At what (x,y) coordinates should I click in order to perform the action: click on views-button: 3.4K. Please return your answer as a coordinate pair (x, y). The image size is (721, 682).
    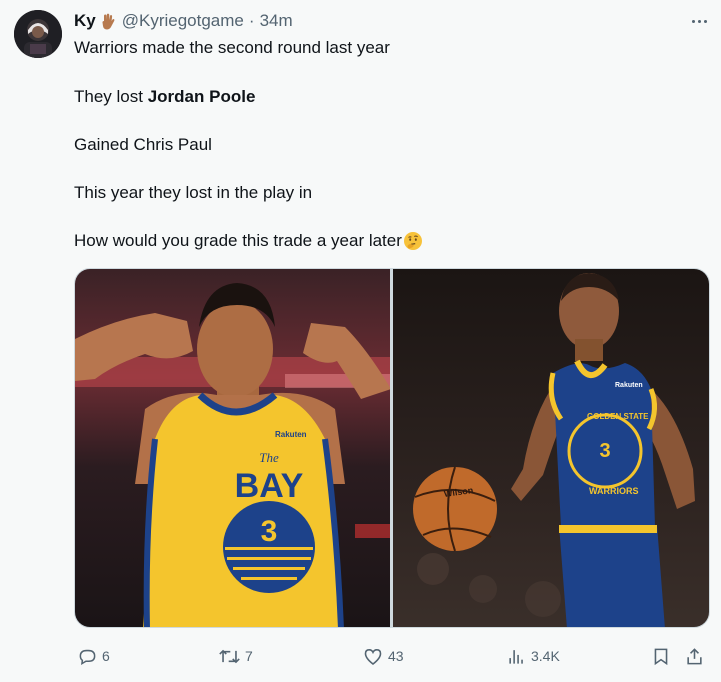
    Looking at the image, I should click on (533, 656).